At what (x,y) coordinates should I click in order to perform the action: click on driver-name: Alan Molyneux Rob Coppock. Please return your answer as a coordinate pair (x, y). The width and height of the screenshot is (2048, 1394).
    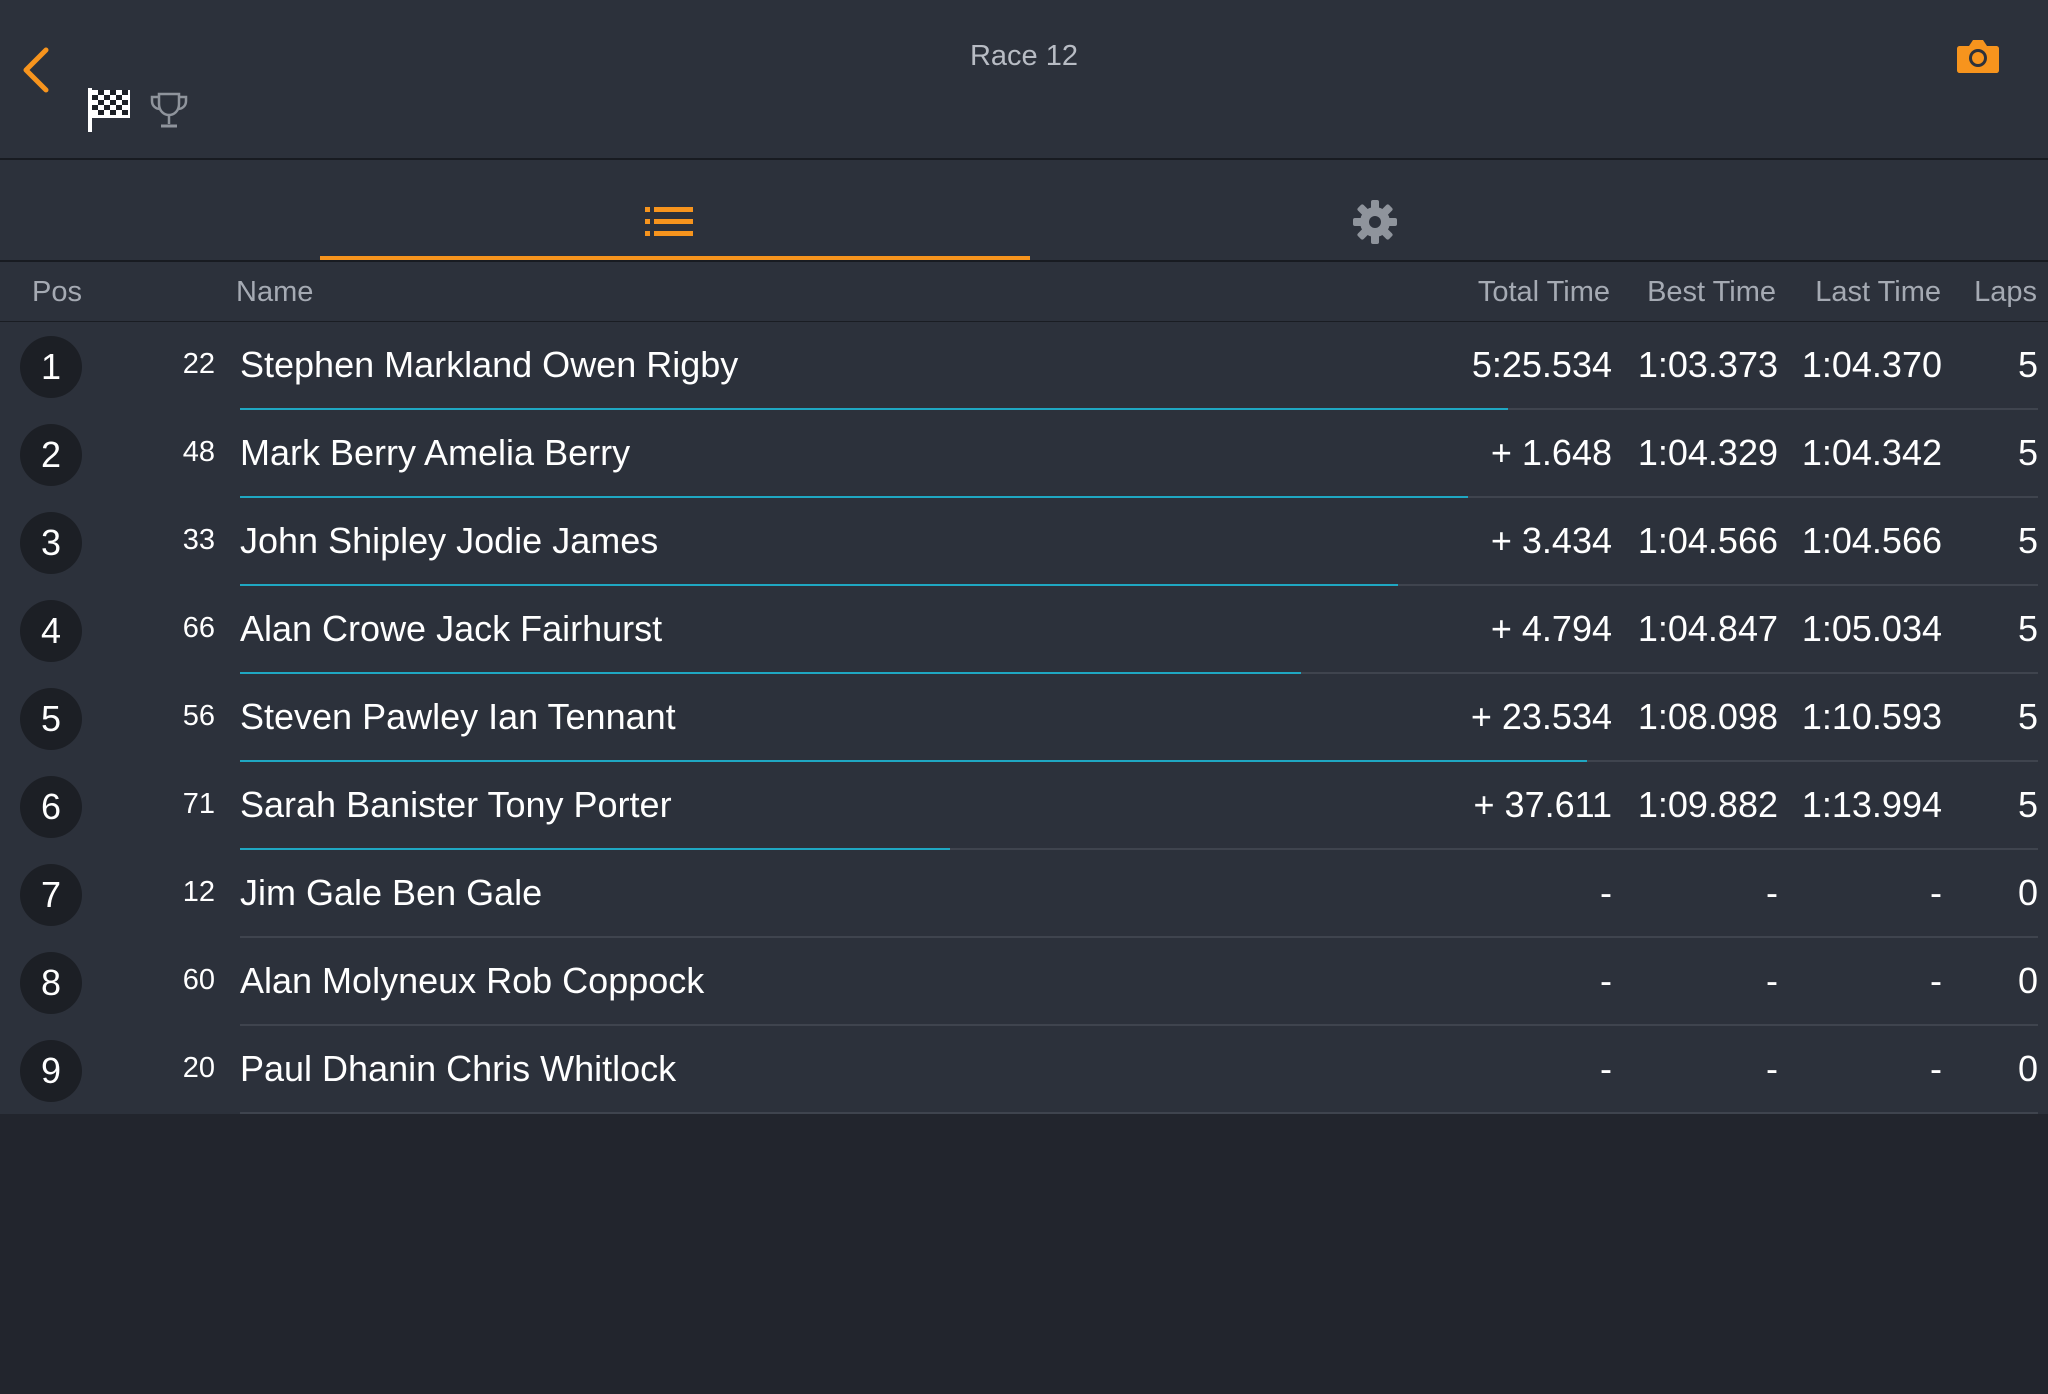
    Looking at the image, I should click on (472, 980).